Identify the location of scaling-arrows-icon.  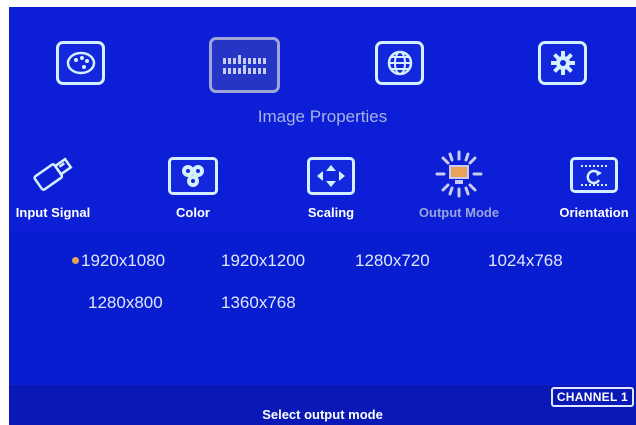
(331, 176).